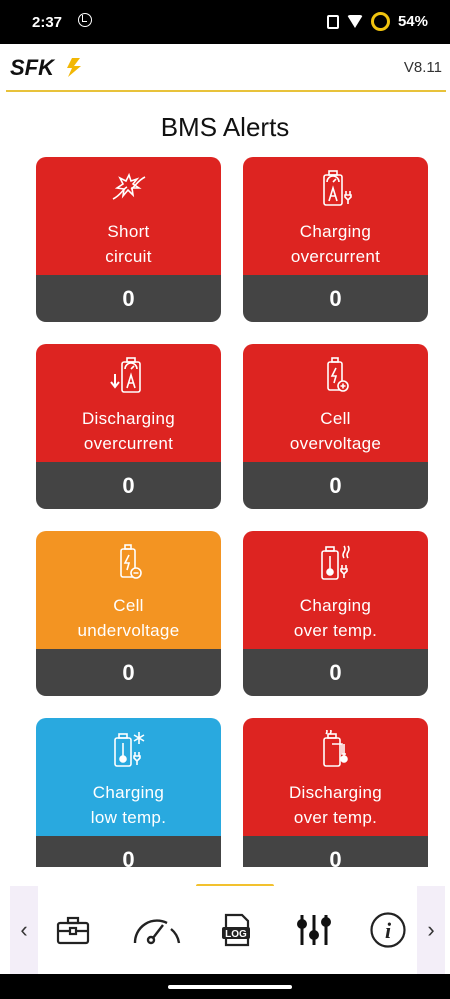  Describe the element at coordinates (128, 562) in the screenshot. I see `cell-undervoltage-icon` at that location.